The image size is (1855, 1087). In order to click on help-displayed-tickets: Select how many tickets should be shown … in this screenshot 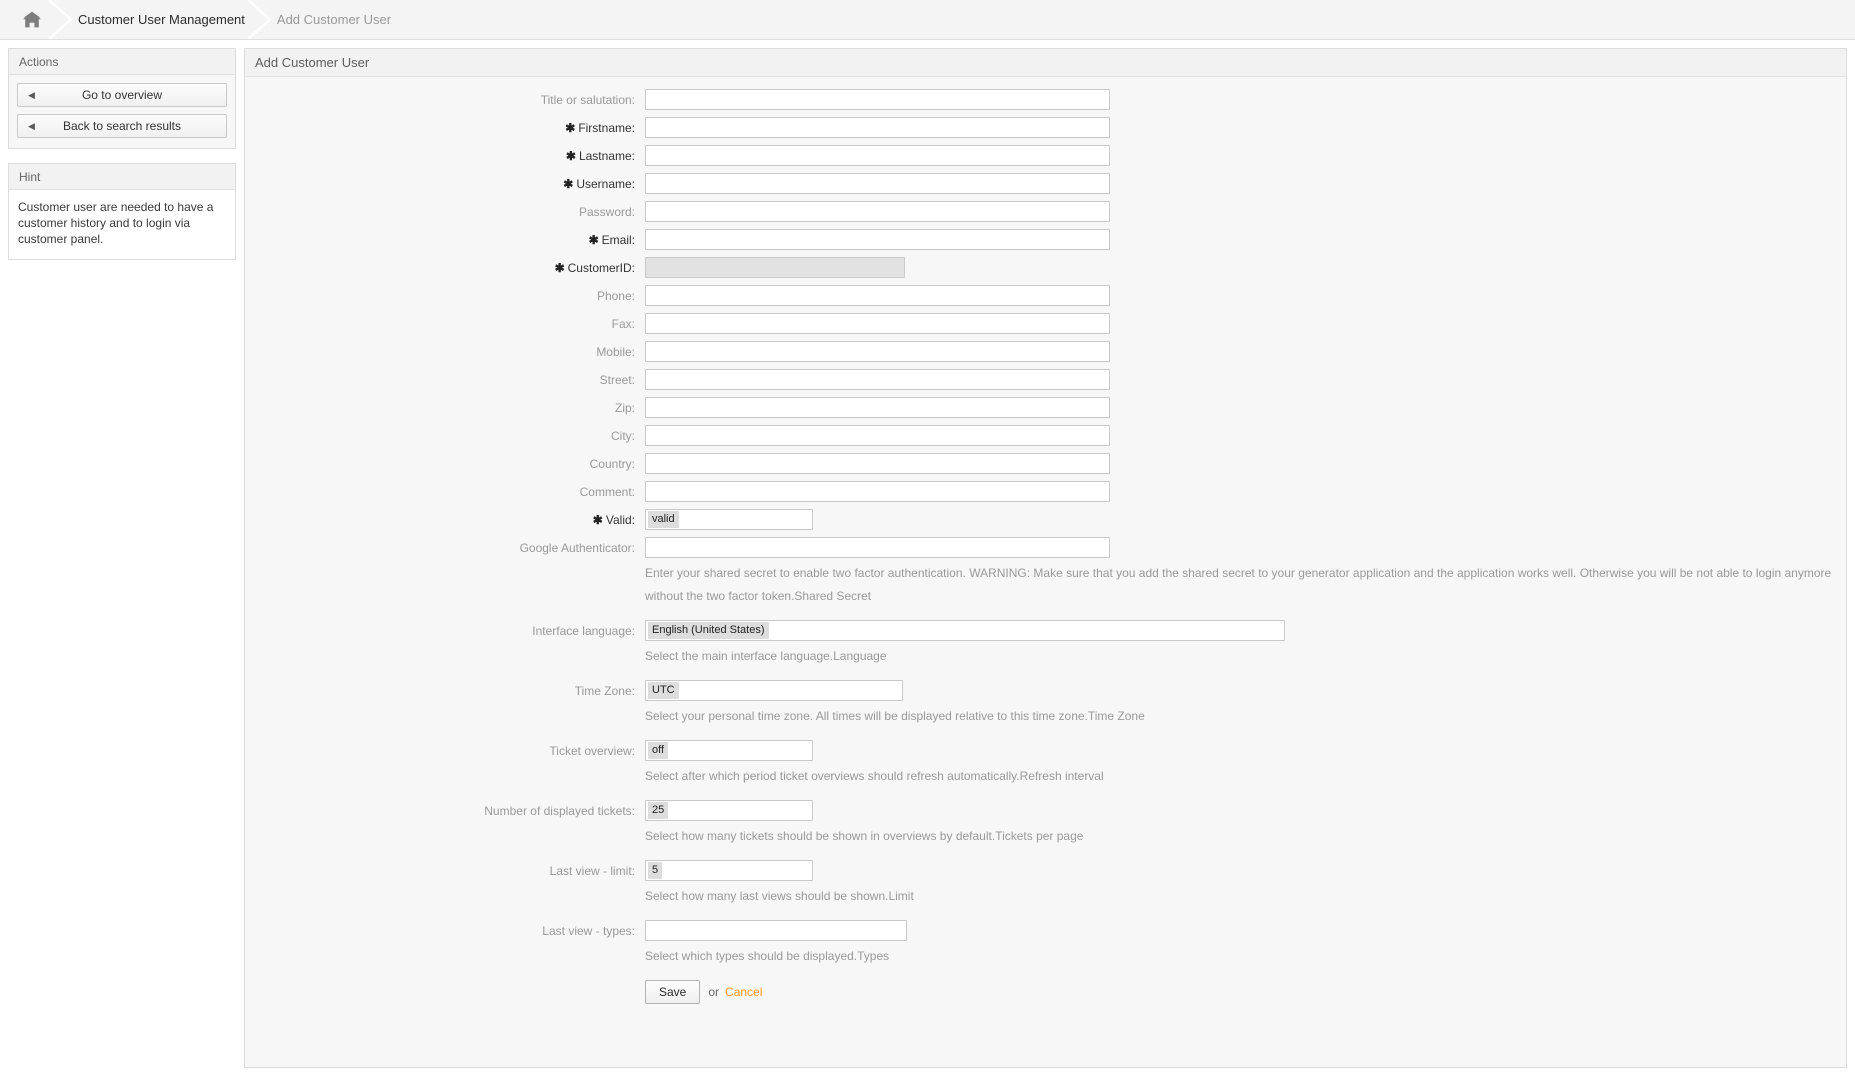, I will do `click(864, 836)`.